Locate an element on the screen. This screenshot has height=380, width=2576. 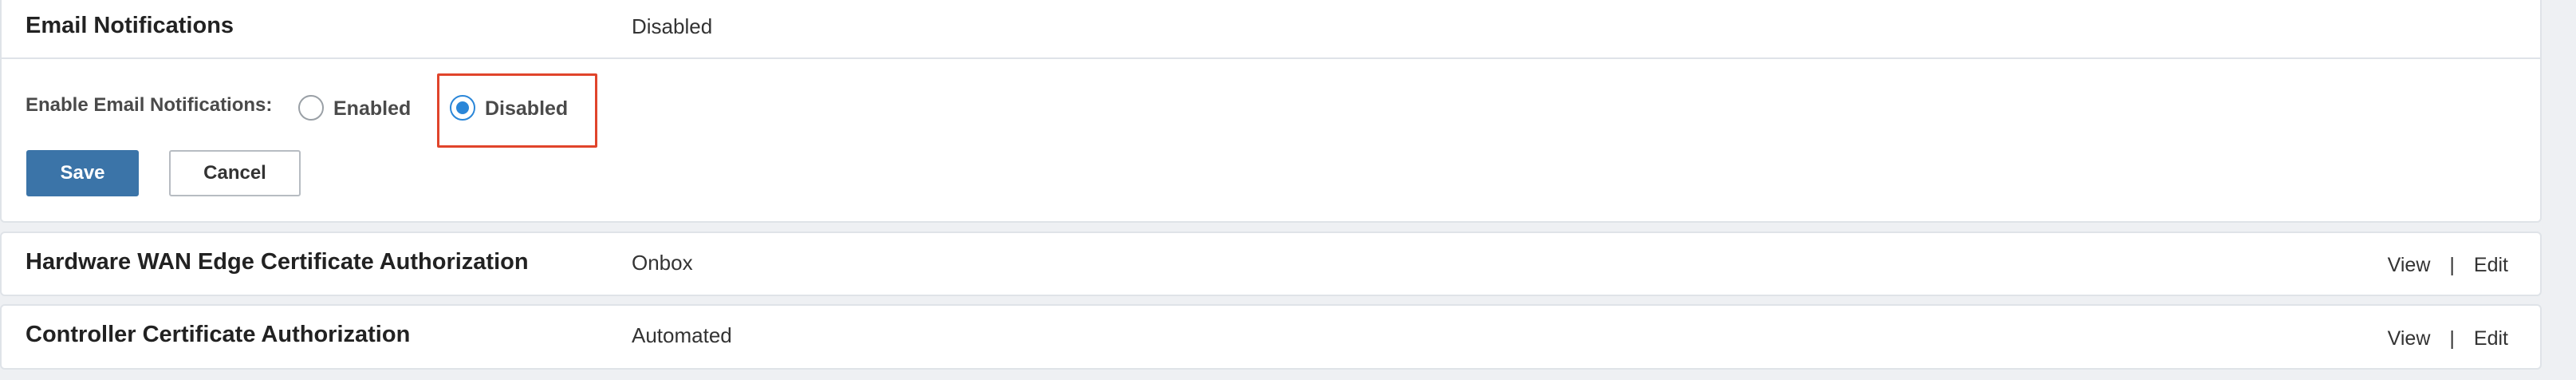
enable-email-notifications-label: Enable Email Notifications: is located at coordinates (149, 105).